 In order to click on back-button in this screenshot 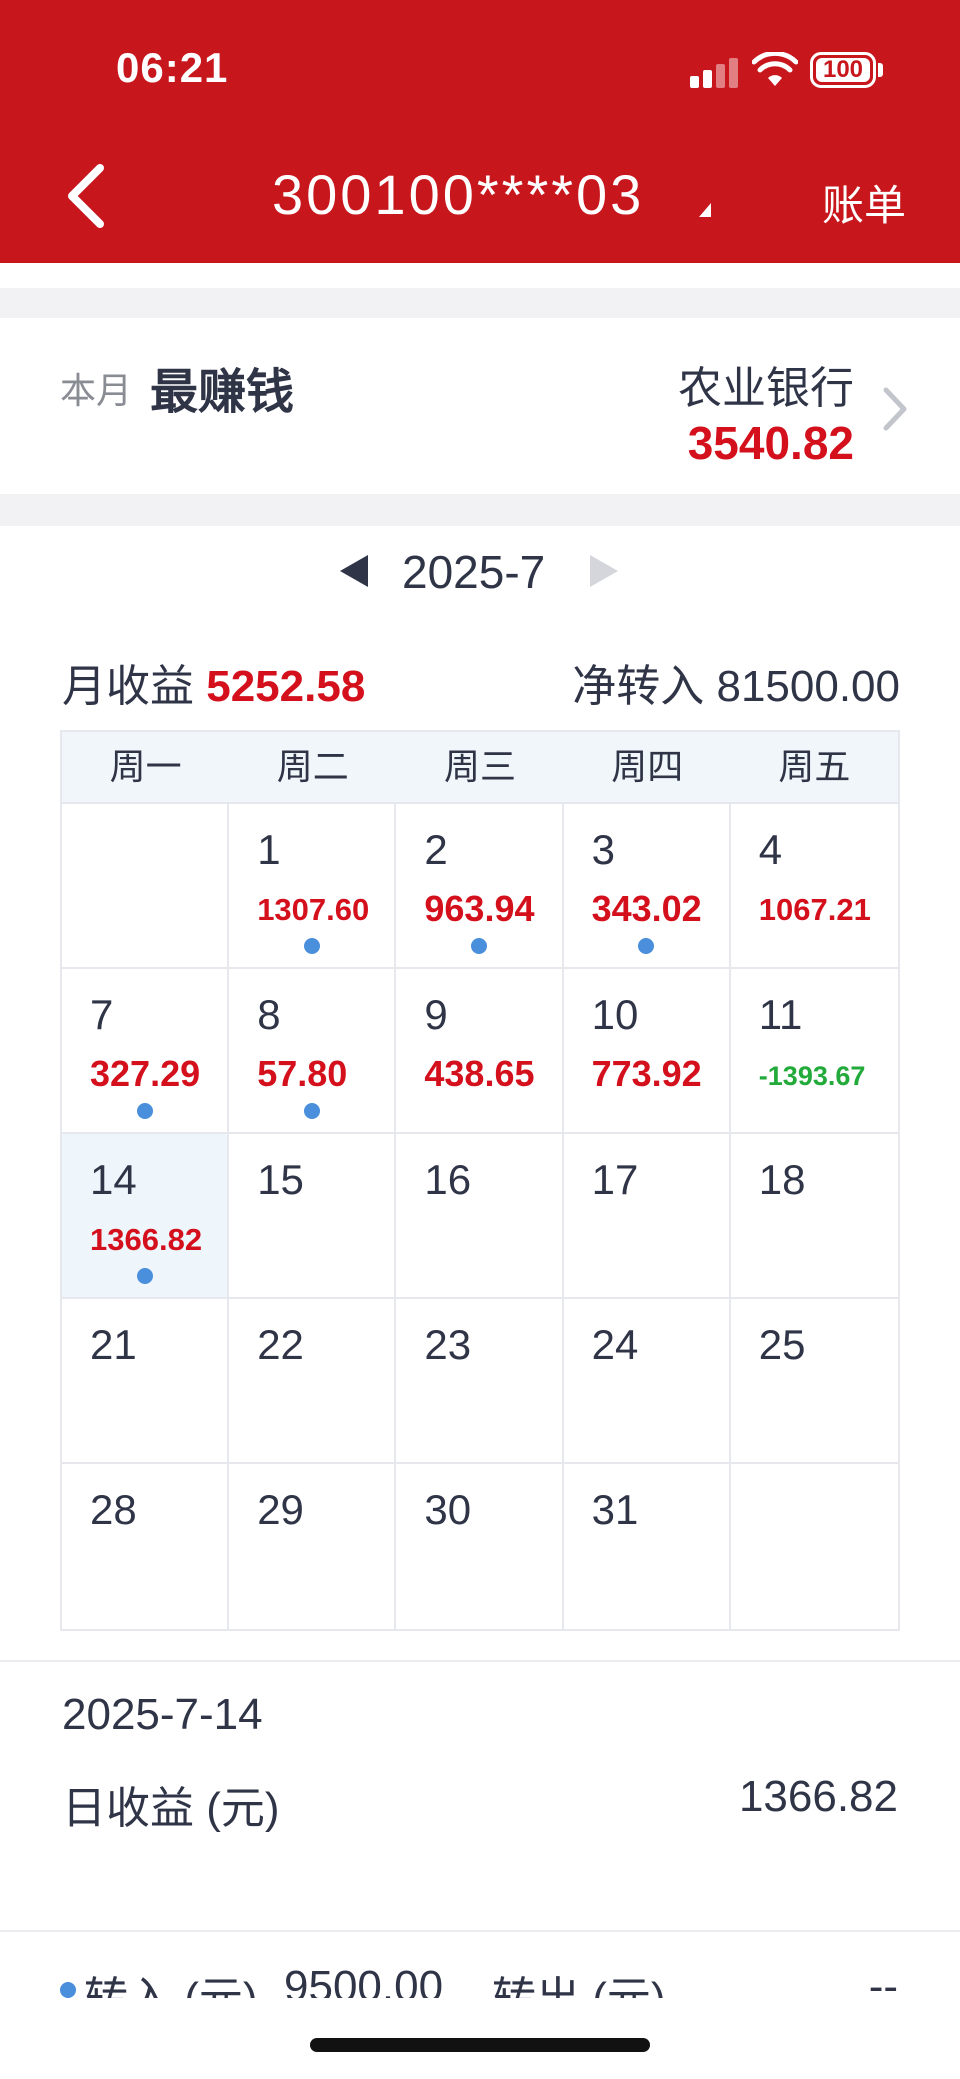, I will do `click(85, 195)`.